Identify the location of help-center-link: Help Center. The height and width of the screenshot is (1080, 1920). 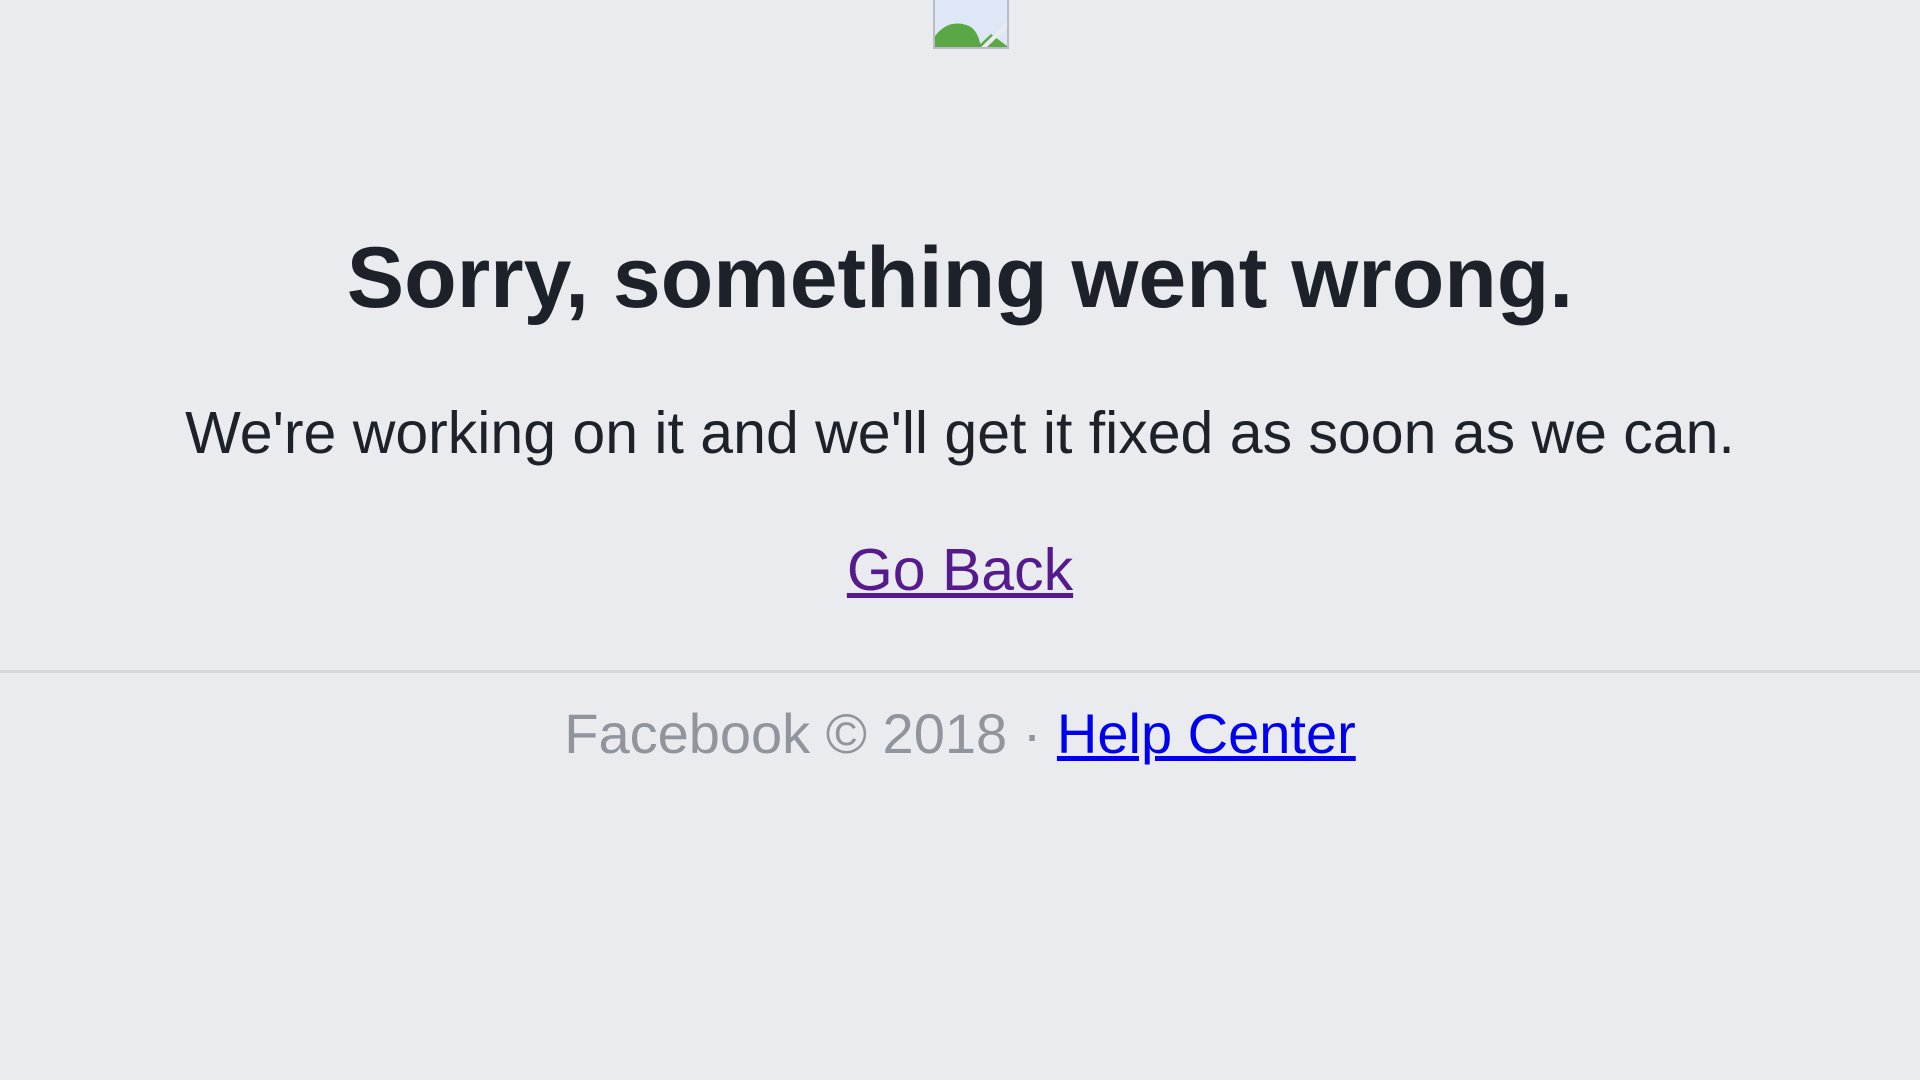
(1206, 733).